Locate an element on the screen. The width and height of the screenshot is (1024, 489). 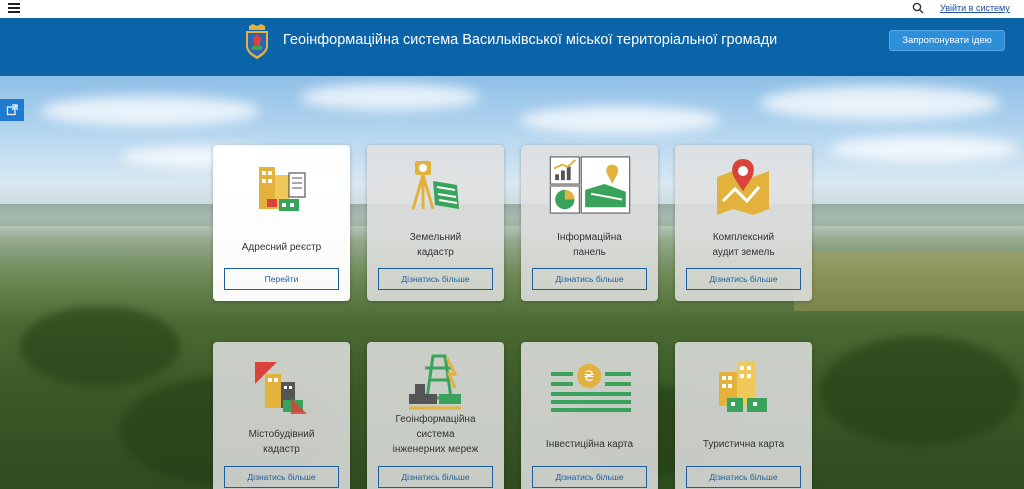
card-investment-map: ₴ Інвестиційна карта Дізнатись більше is located at coordinates (589, 415).